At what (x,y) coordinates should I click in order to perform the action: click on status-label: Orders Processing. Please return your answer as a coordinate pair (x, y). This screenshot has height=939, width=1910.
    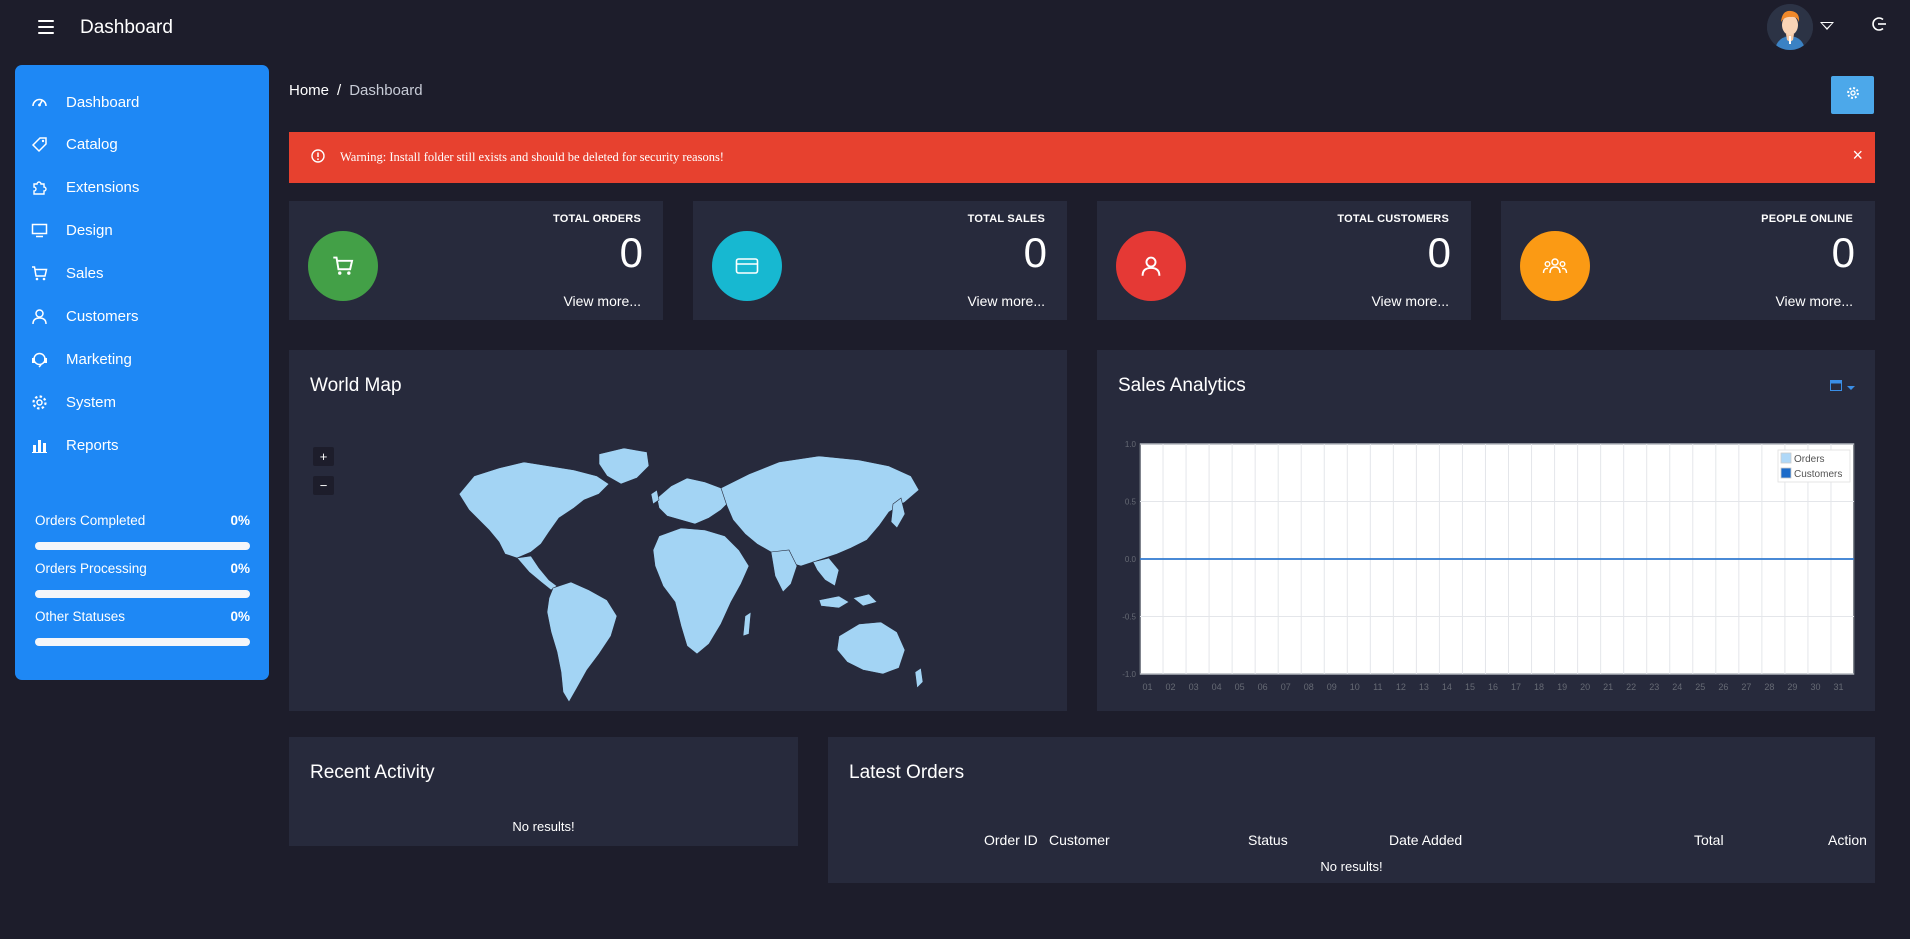
    Looking at the image, I should click on (91, 568).